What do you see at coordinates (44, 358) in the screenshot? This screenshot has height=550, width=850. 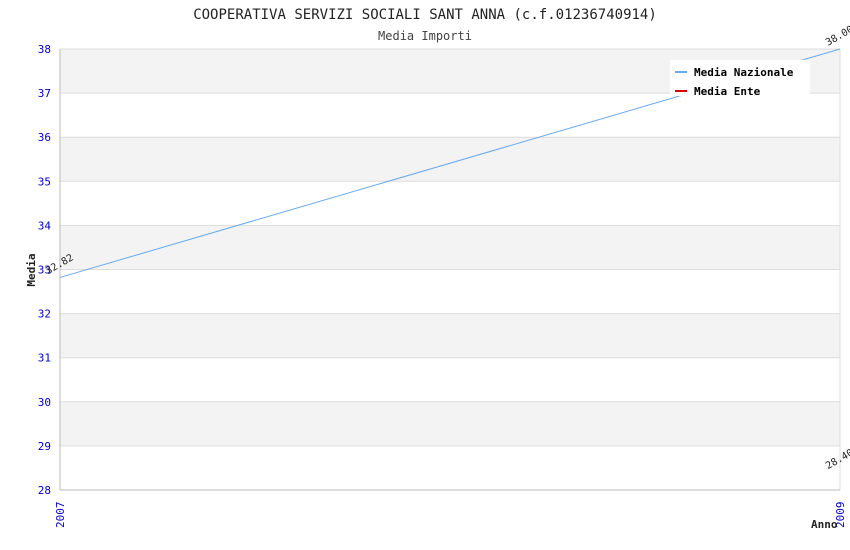 I see `y-tick-label: 31` at bounding box center [44, 358].